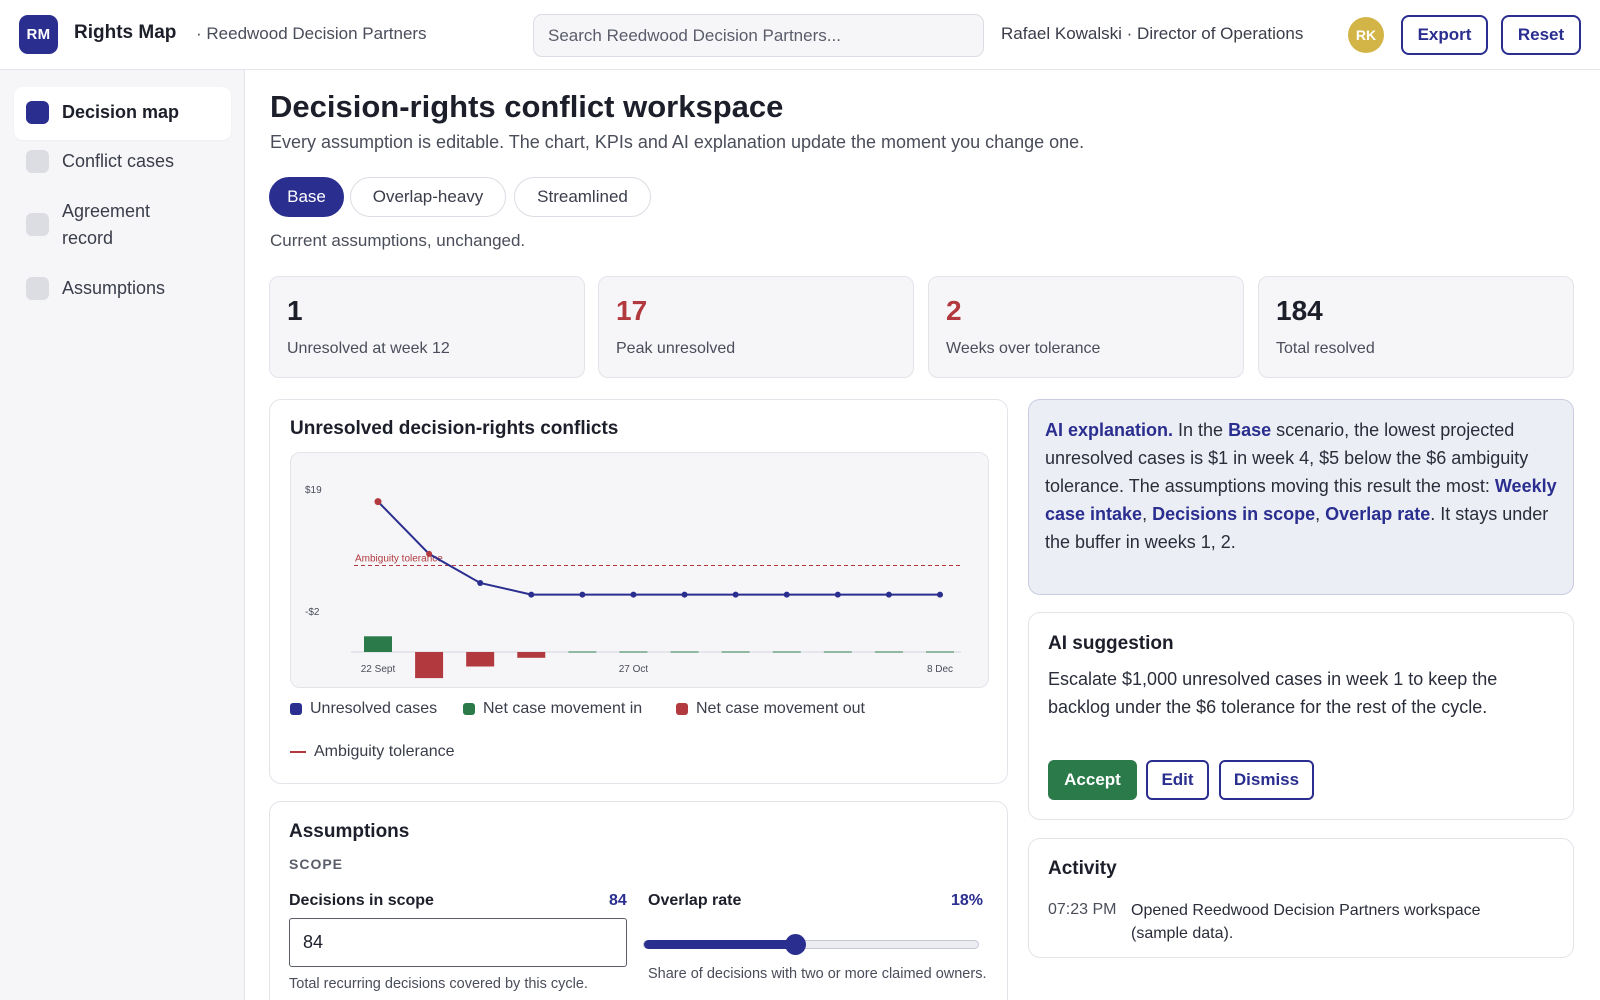 This screenshot has height=1000, width=1600. I want to click on decisions-in-scope-input, so click(458, 942).